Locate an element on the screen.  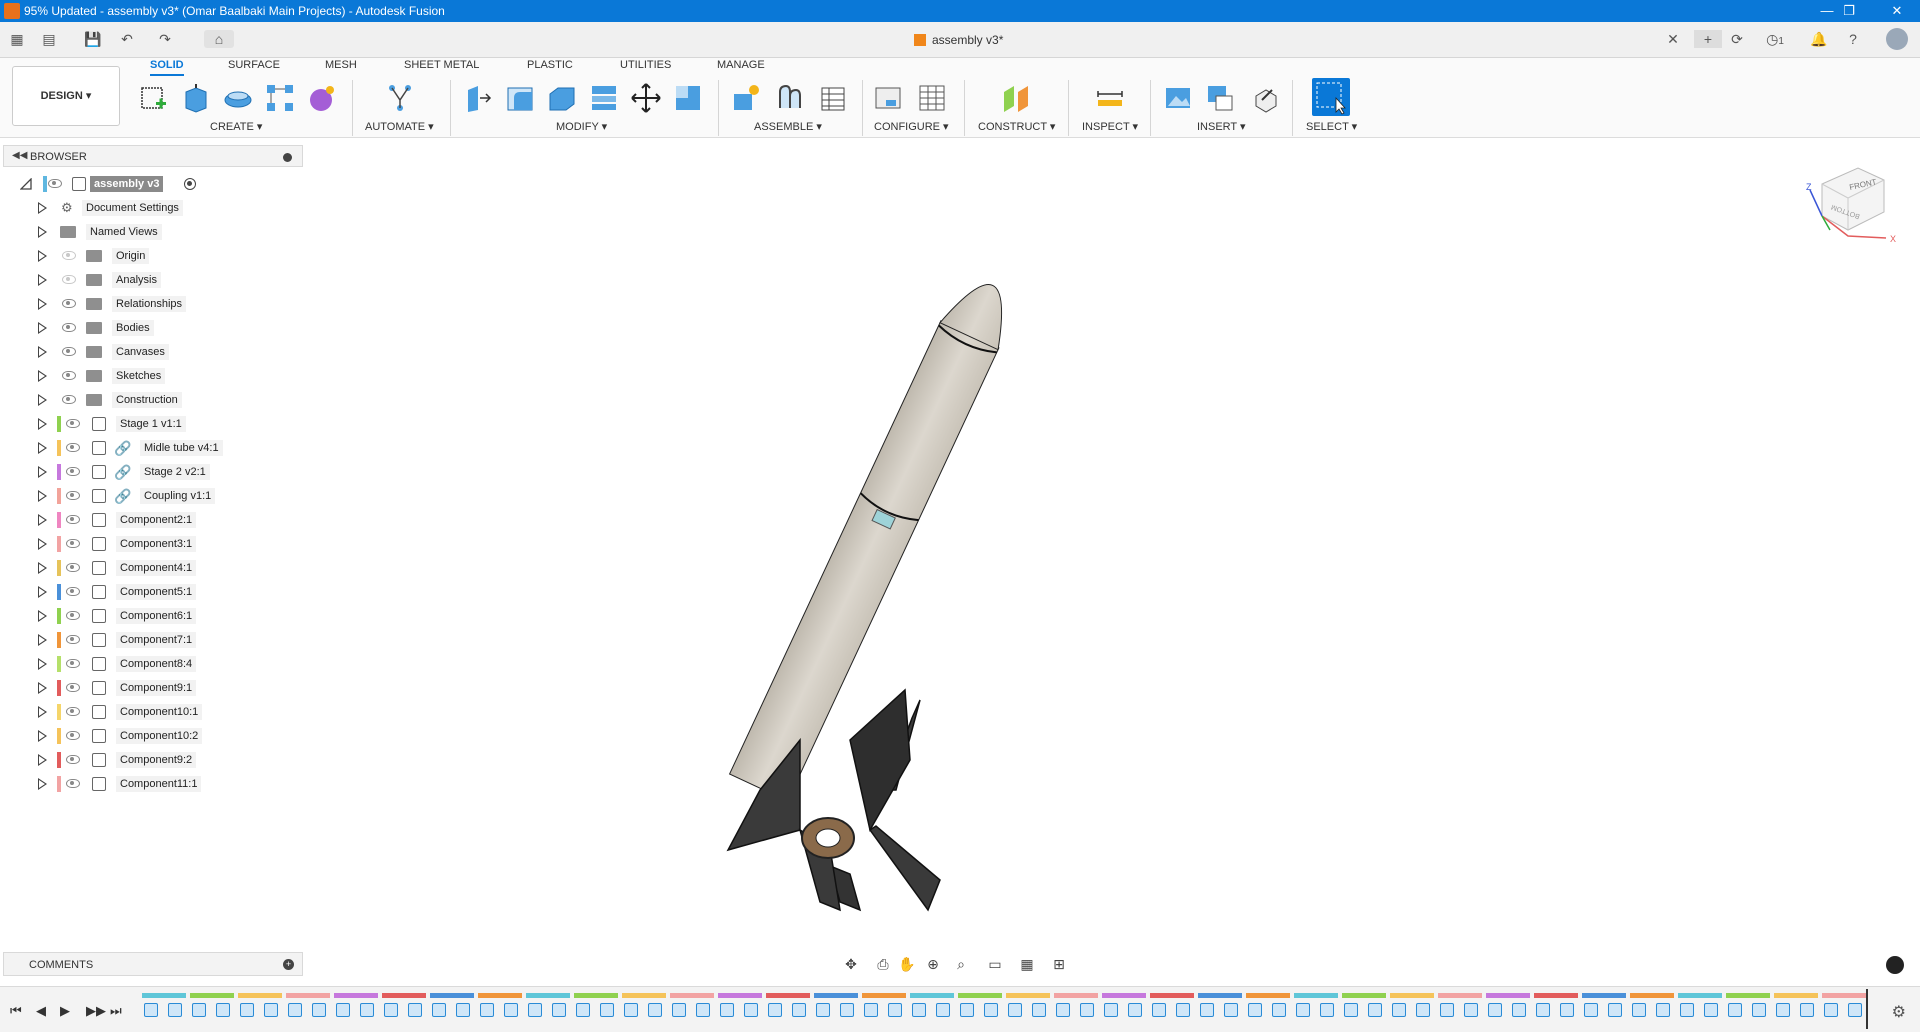
browser-item: Component2:1 is located at coordinates (150, 520).